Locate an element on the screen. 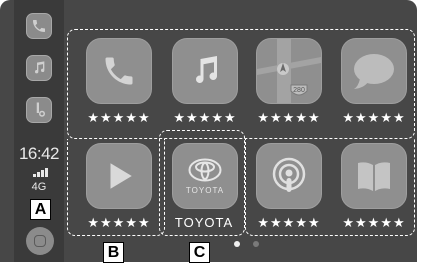 This screenshot has width=421, height=263. app-label: TOYOTA is located at coordinates (204, 222).